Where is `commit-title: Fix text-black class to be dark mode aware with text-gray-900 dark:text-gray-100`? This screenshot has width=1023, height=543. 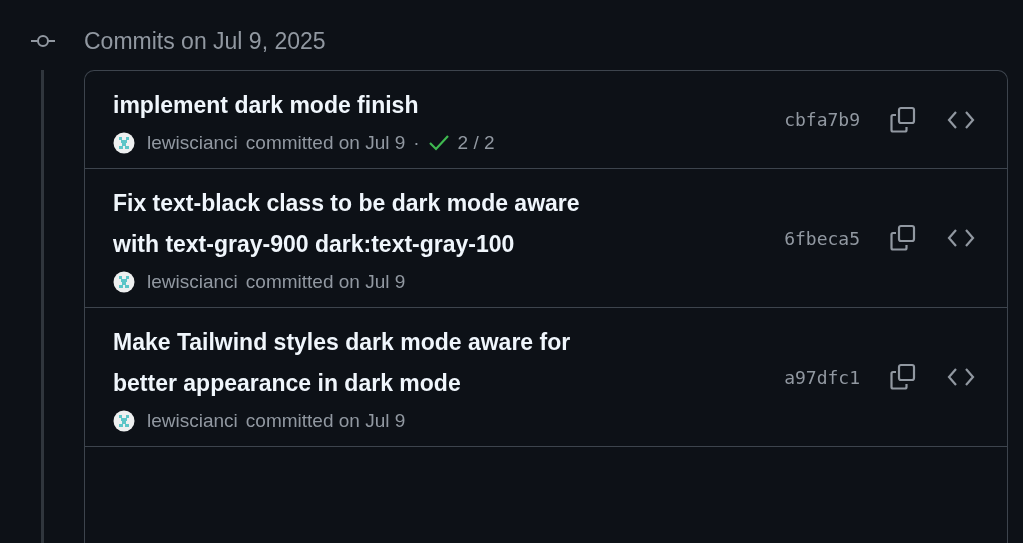 commit-title: Fix text-black class to be dark mode aware with text-gray-900 dark:text-gray-100 is located at coordinates (348, 224).